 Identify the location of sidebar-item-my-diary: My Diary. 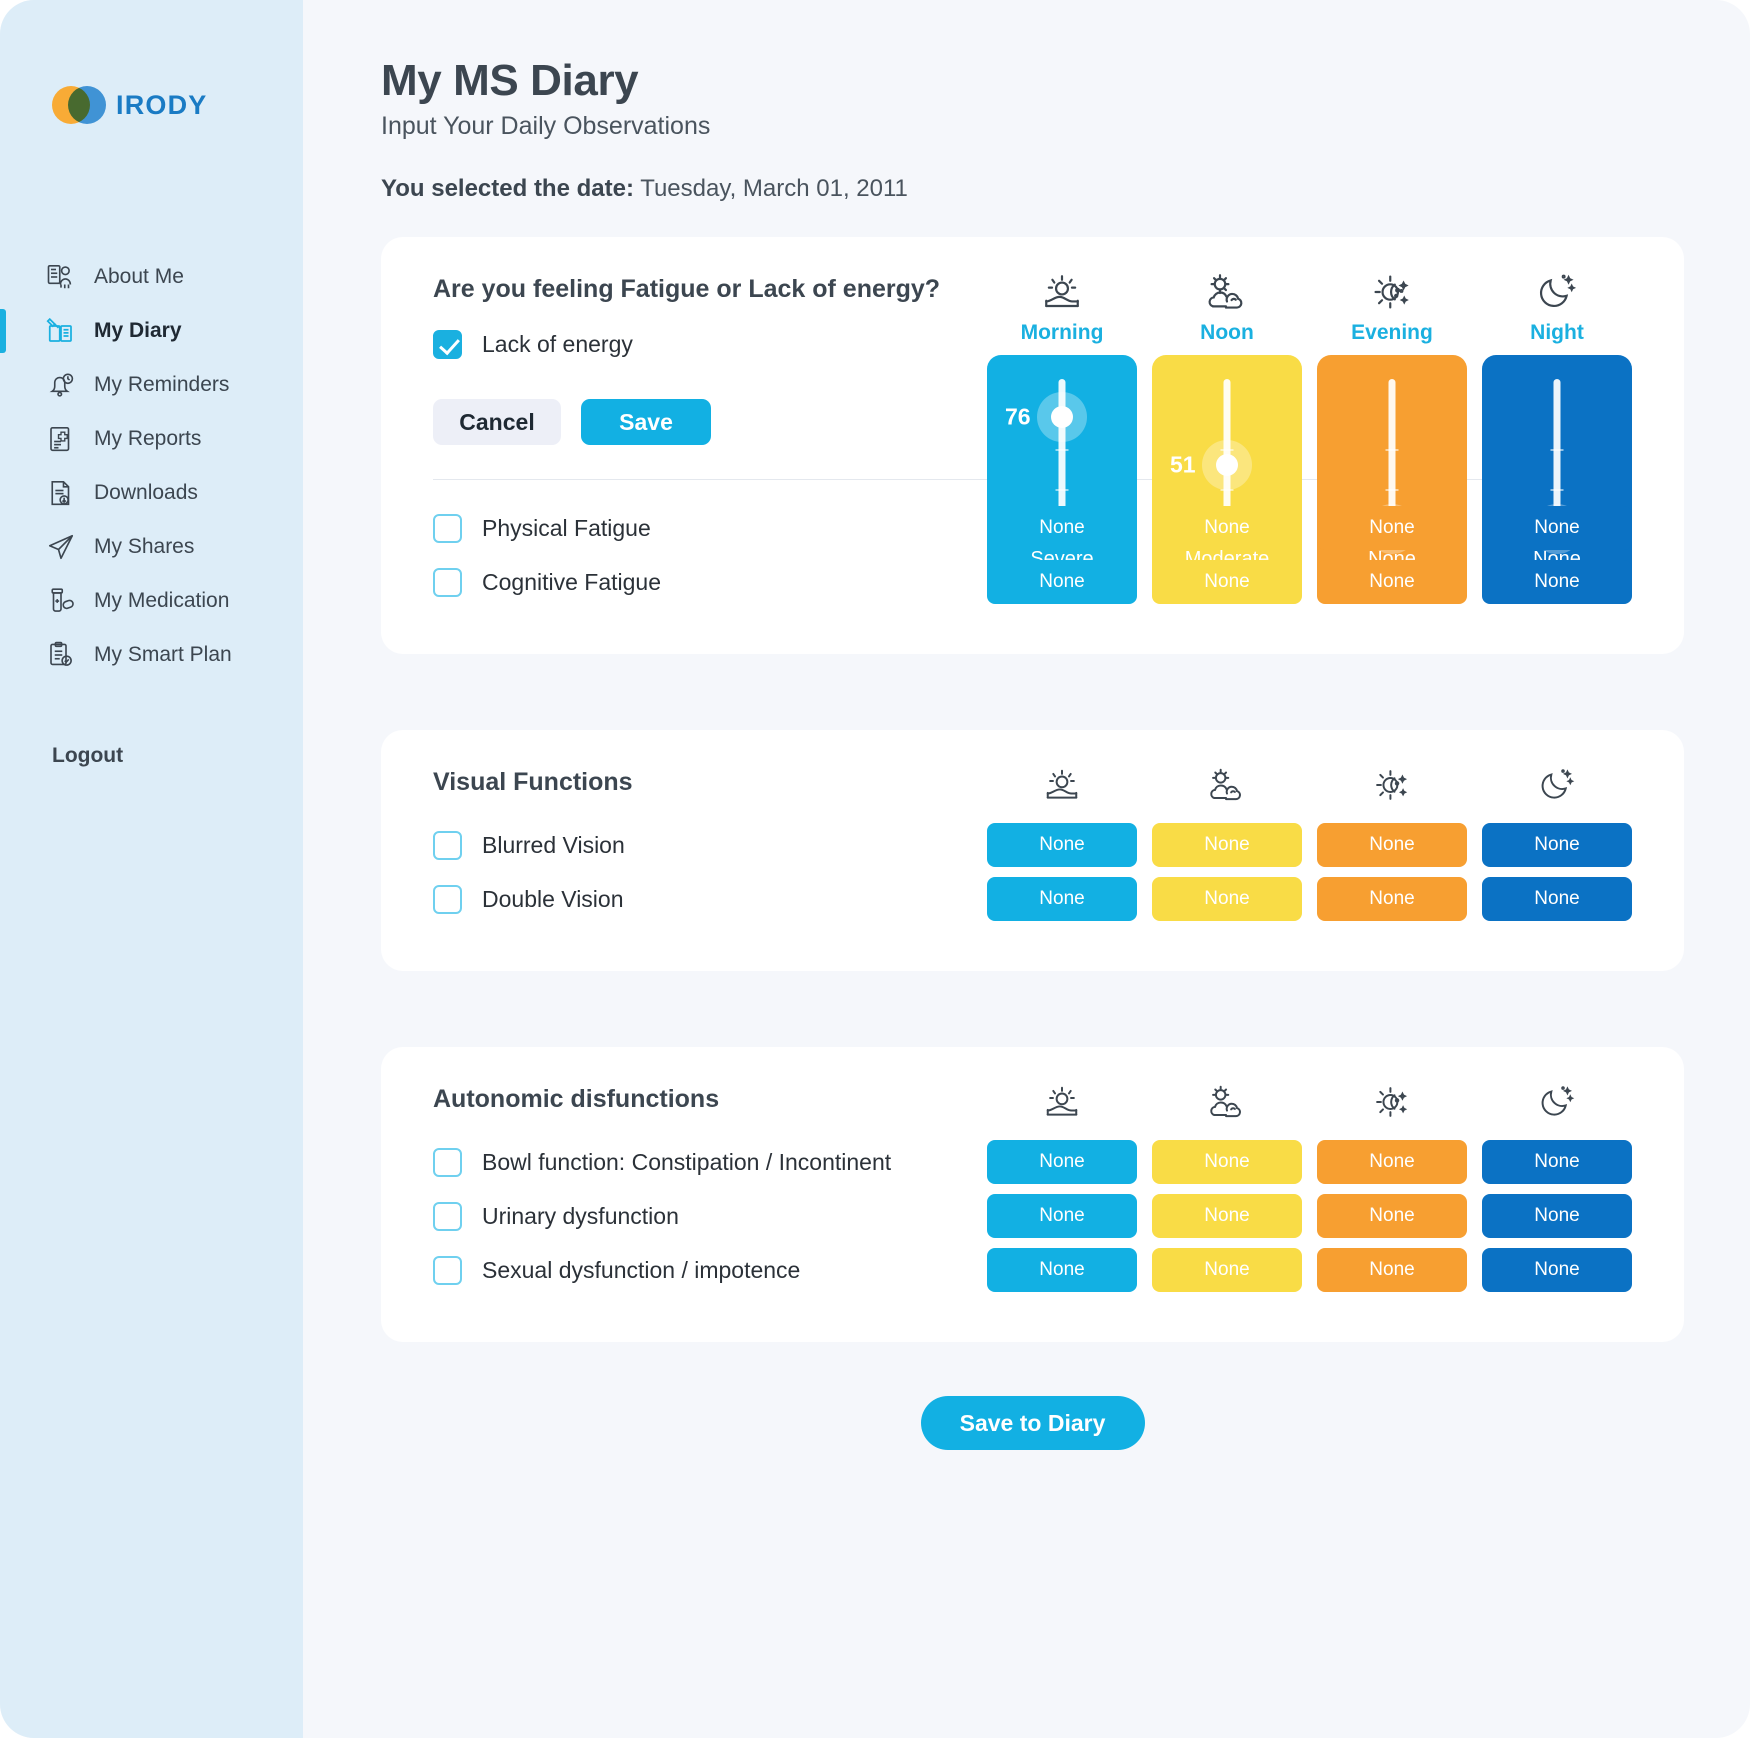
(151, 331).